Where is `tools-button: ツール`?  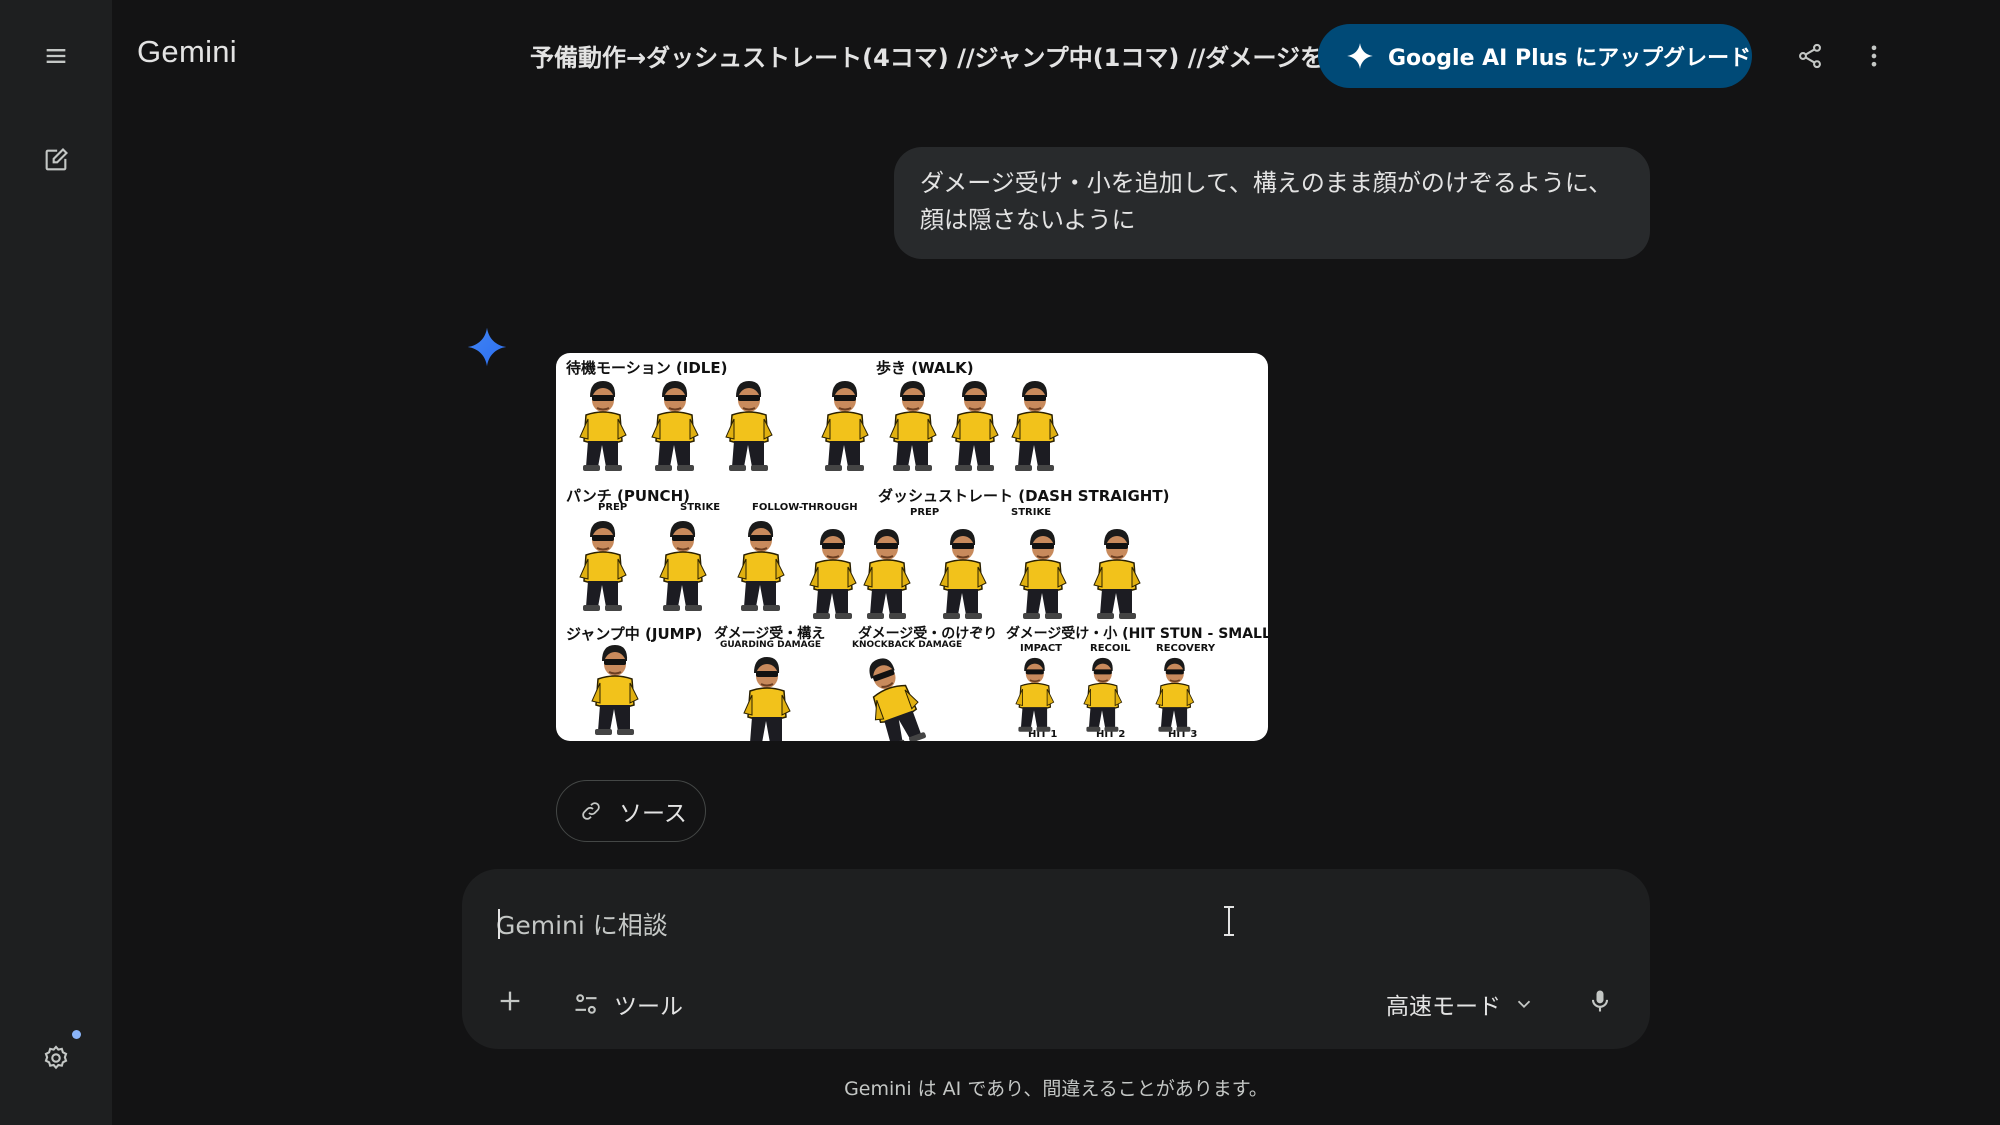 tools-button: ツール is located at coordinates (627, 1004).